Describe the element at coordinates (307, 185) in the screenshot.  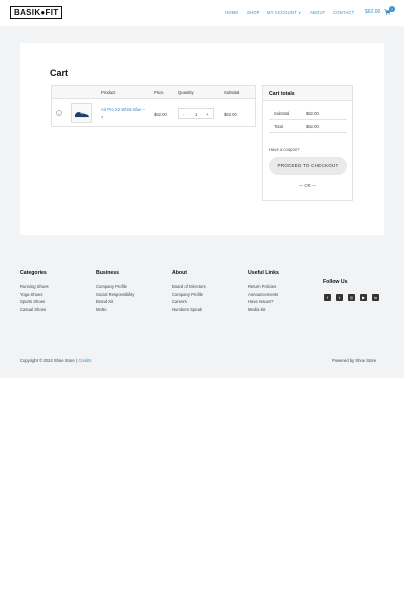
I see `or-separator: — OR —` at that location.